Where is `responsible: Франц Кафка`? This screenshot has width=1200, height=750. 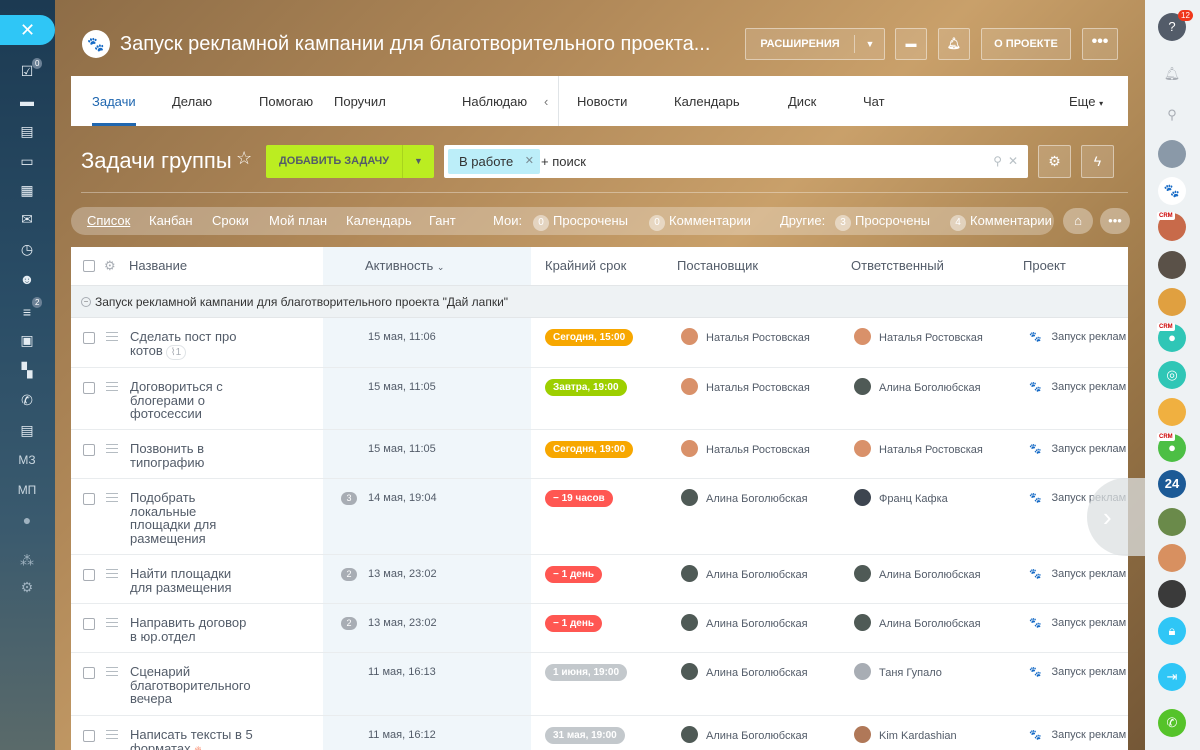
responsible: Франц Кафка is located at coordinates (901, 497).